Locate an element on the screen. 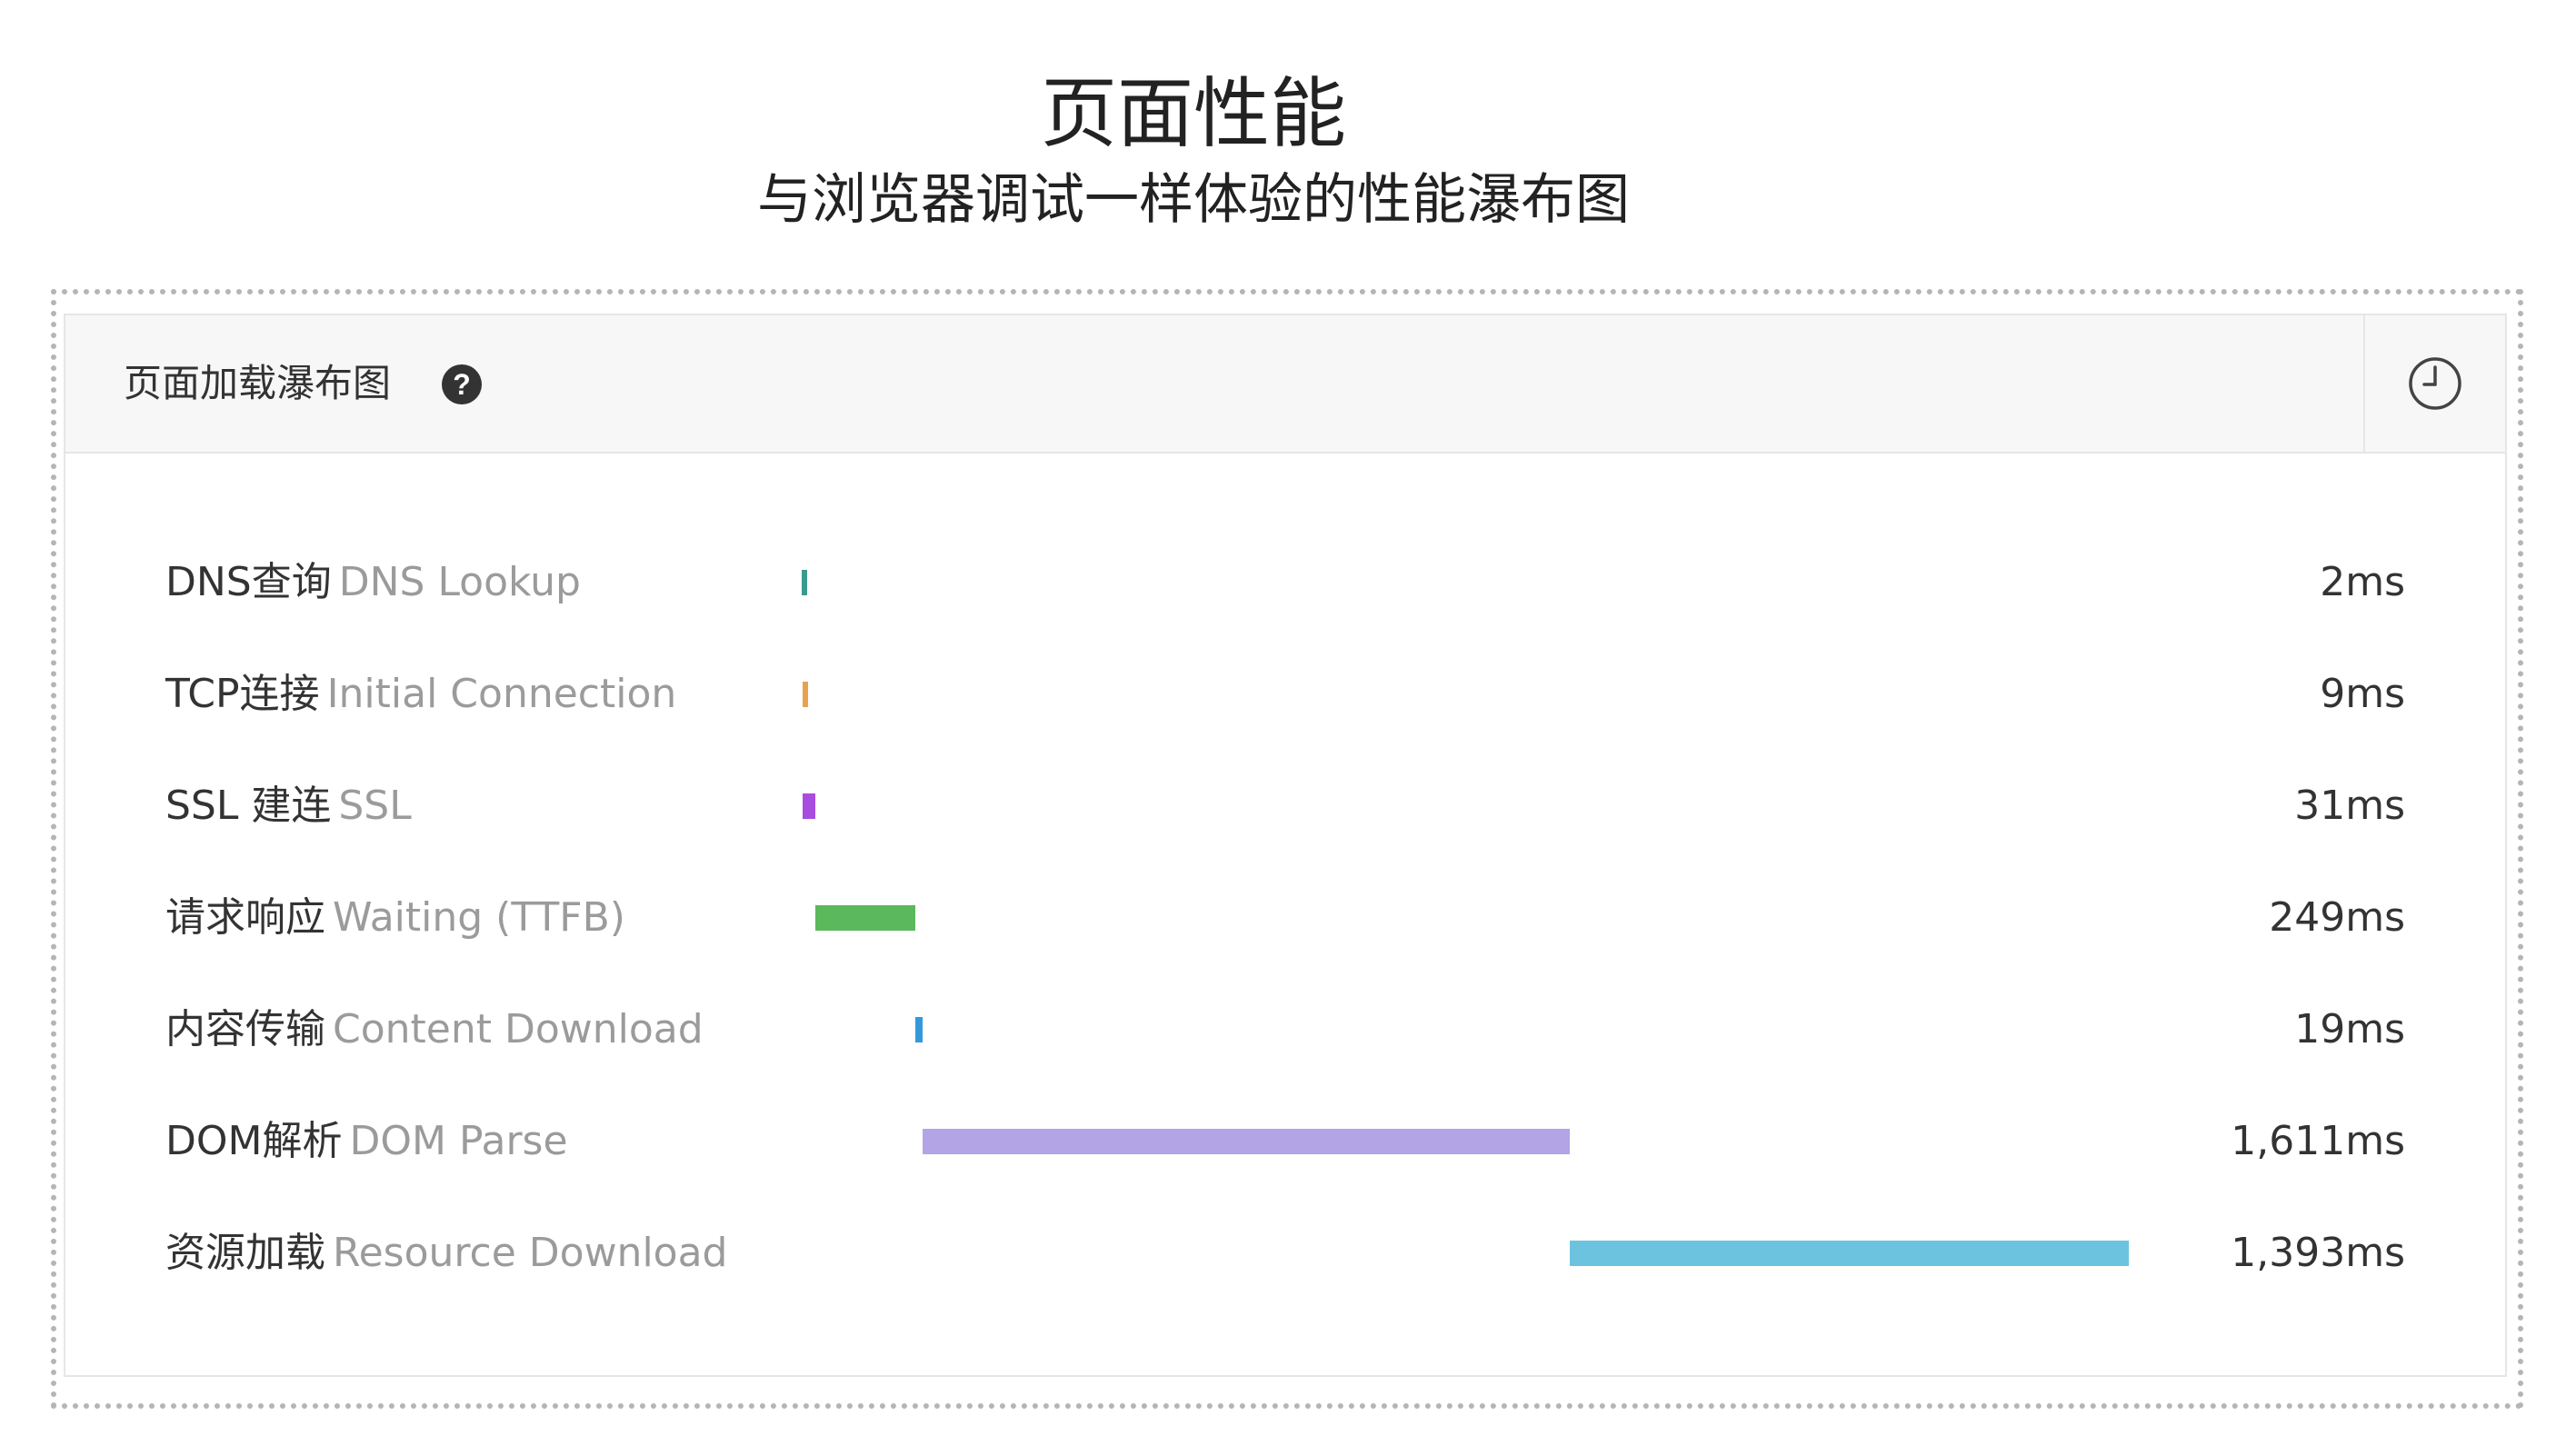 The height and width of the screenshot is (1456, 2576). row-label: 内容传输 Content Download is located at coordinates (434, 1029).